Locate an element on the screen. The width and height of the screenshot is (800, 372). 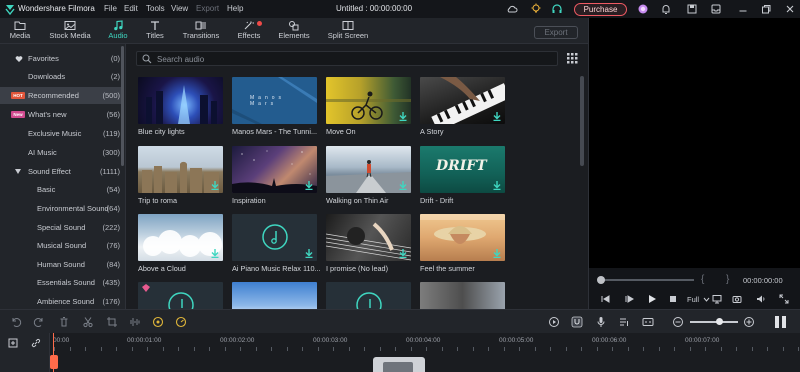
tab-elements: Elements is located at coordinates (294, 31).